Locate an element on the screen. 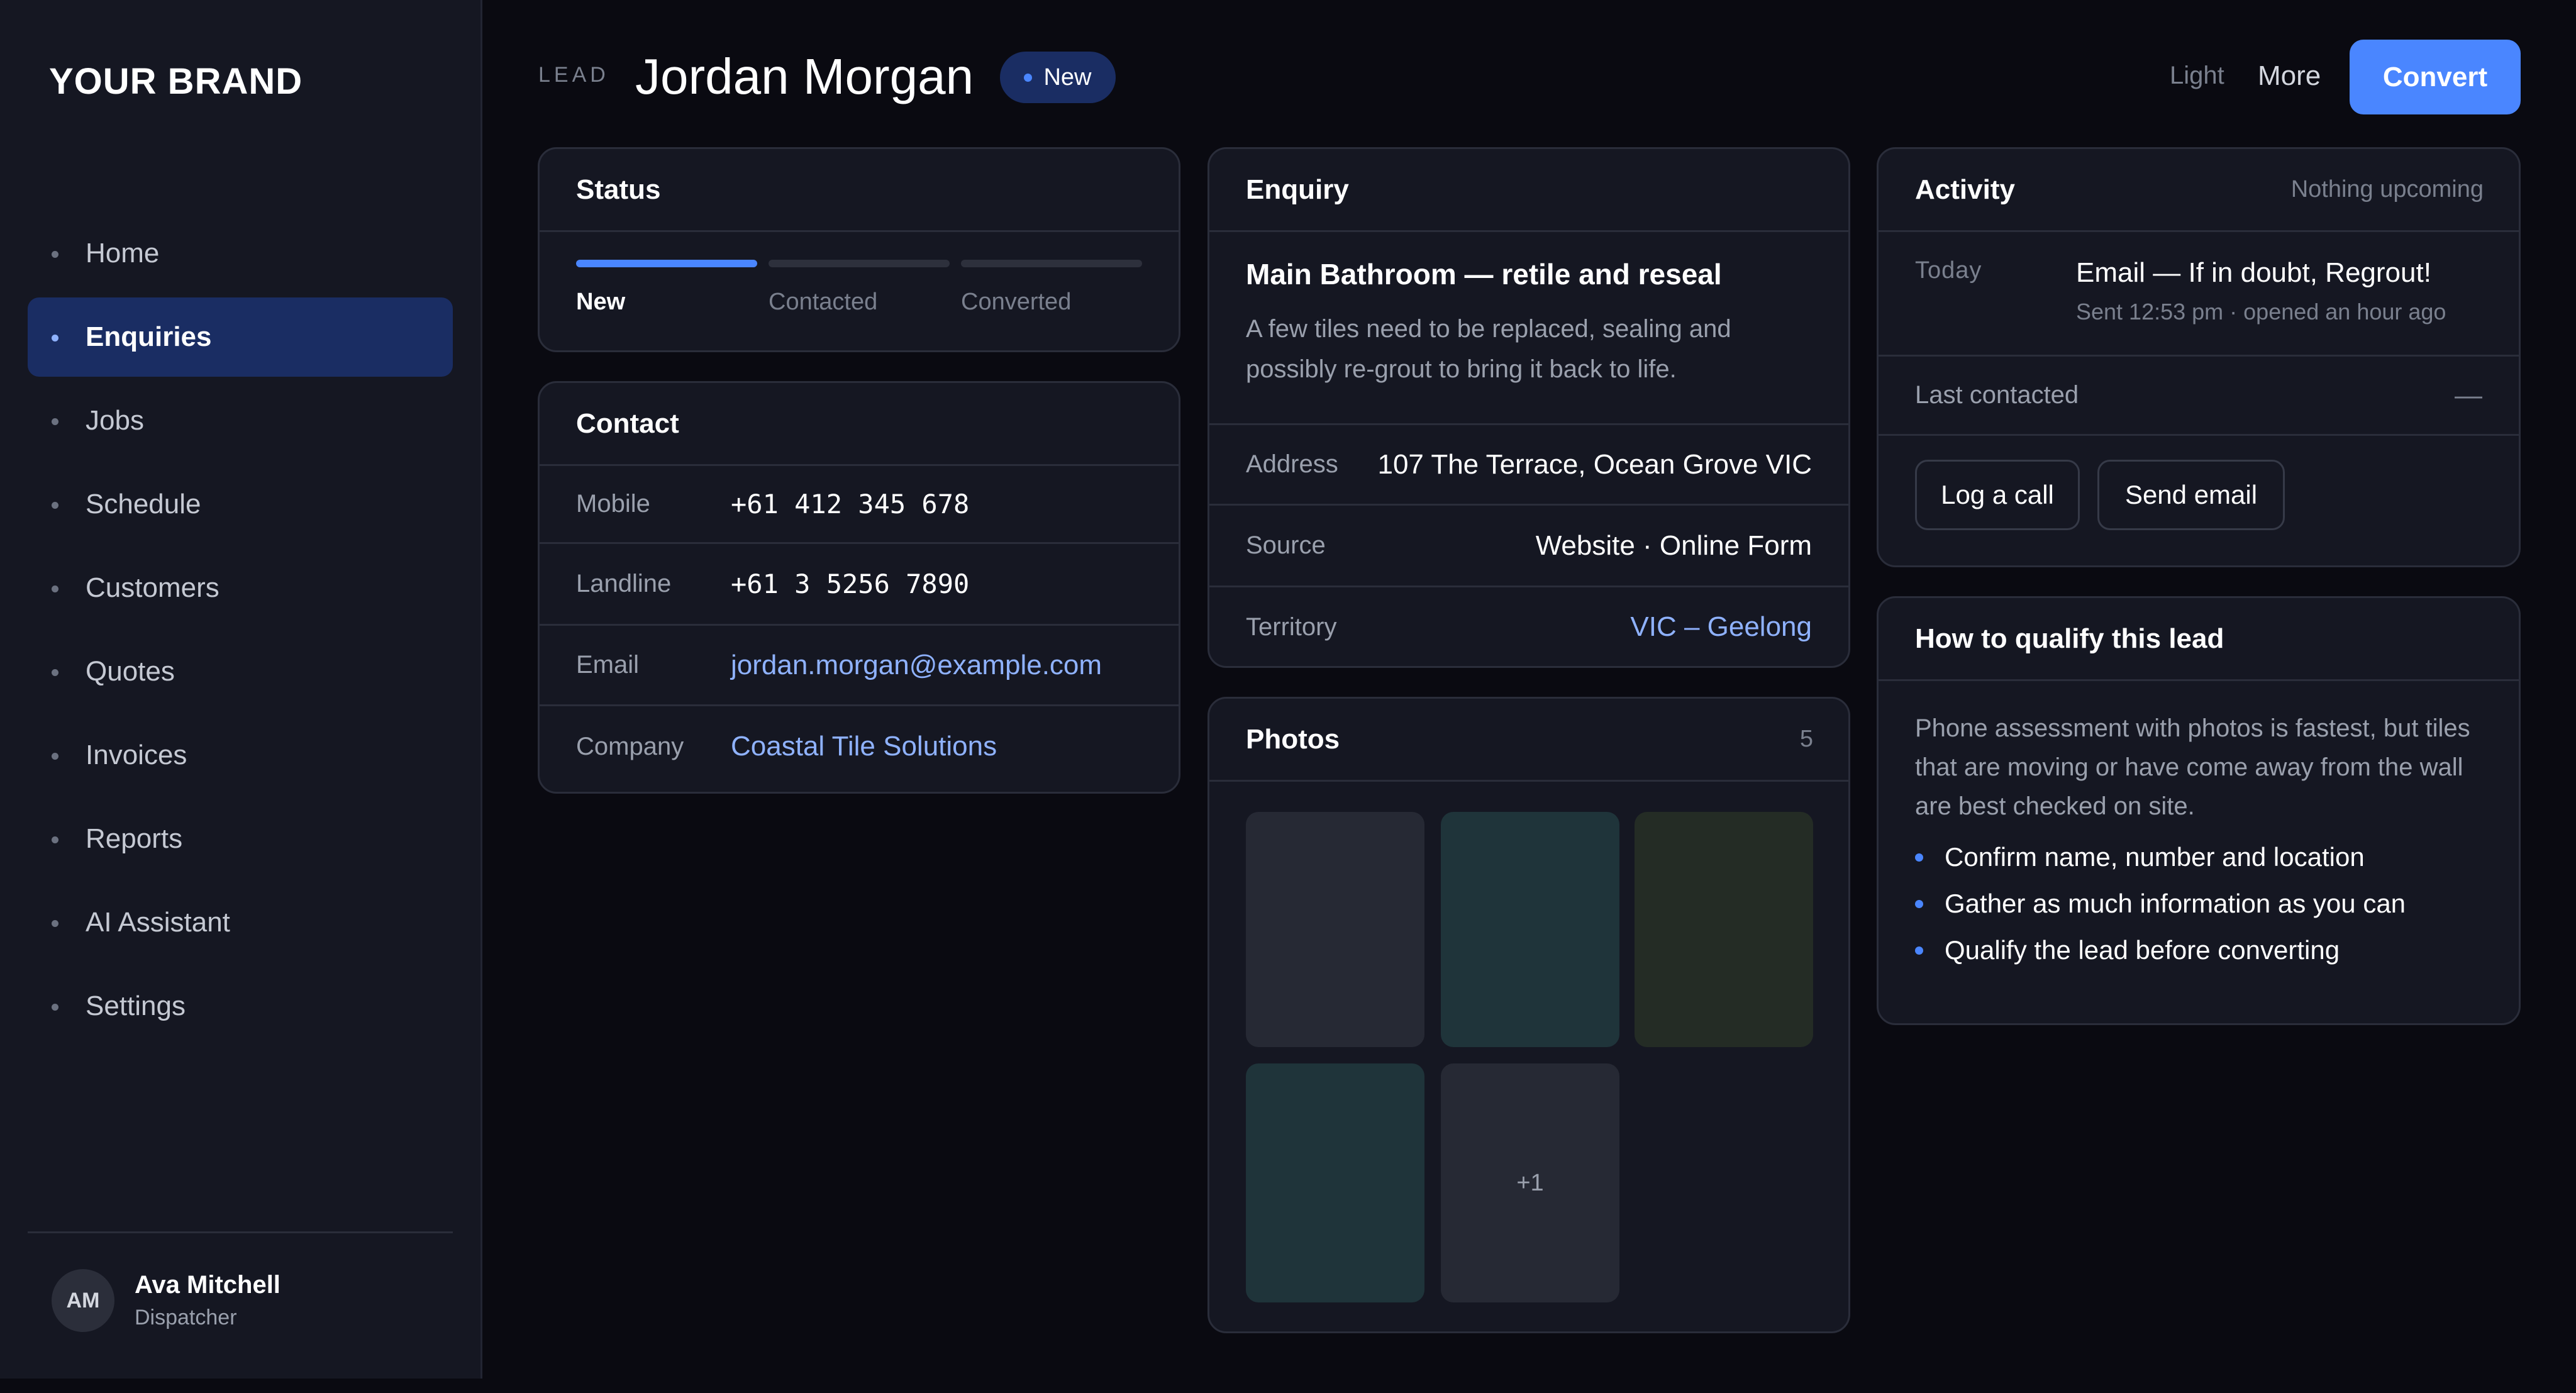 Image resolution: width=2576 pixels, height=1393 pixels. enquiry-key: Address is located at coordinates (1292, 464).